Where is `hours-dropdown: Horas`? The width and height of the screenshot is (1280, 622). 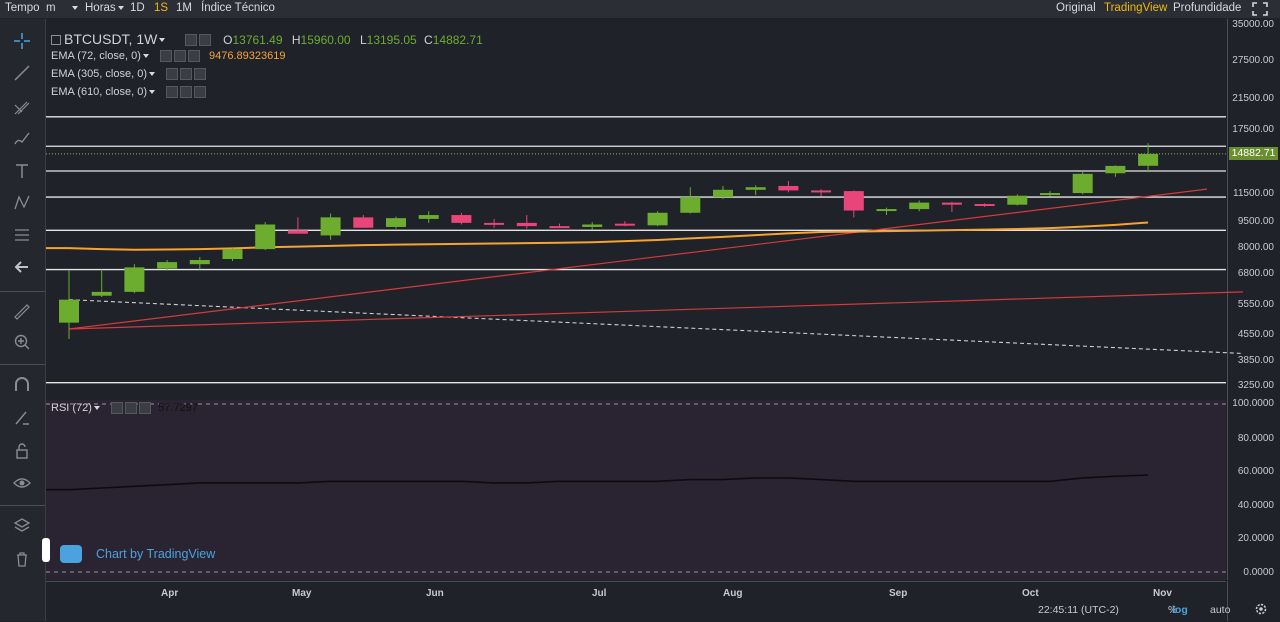 hours-dropdown: Horas is located at coordinates (104, 9).